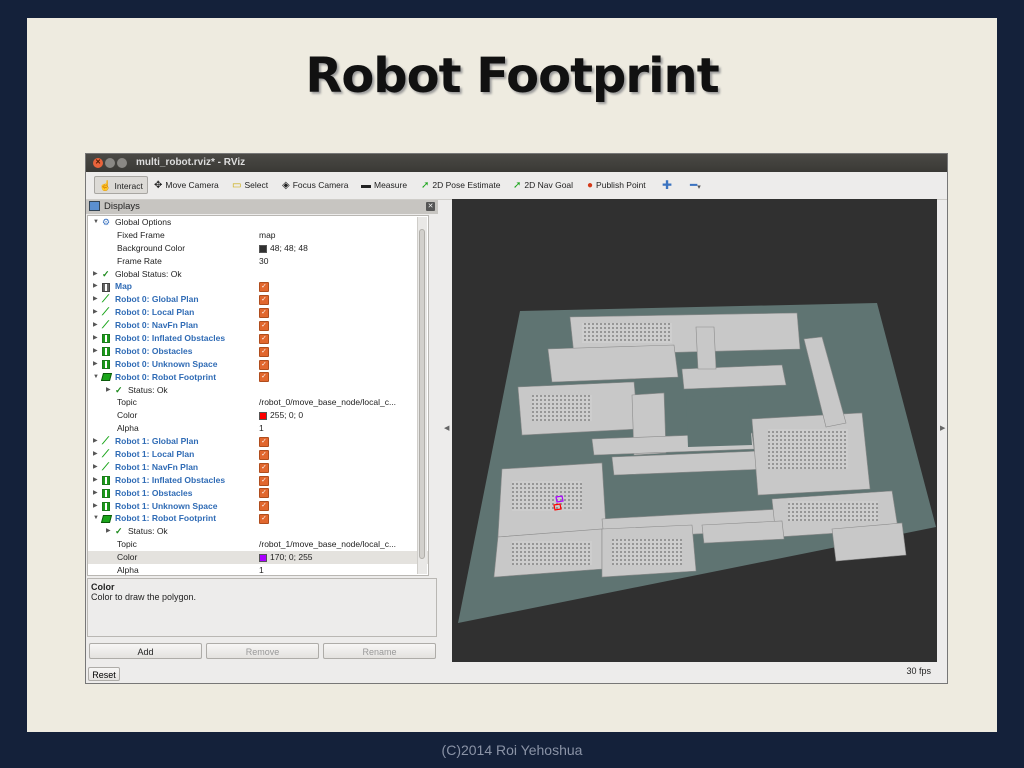  What do you see at coordinates (262, 607) in the screenshot?
I see `property-description: Color Color to draw the polygon.` at bounding box center [262, 607].